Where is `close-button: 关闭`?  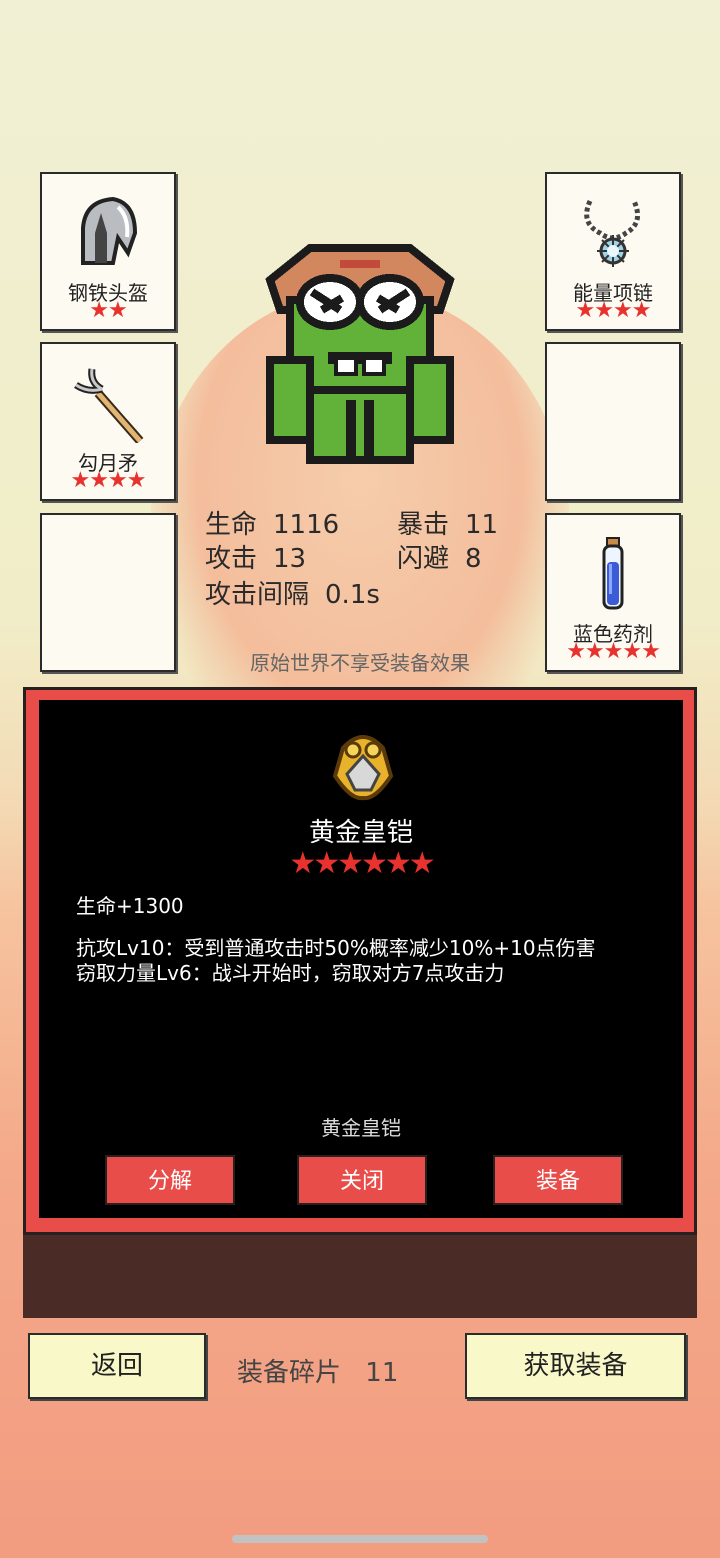 close-button: 关闭 is located at coordinates (362, 1180).